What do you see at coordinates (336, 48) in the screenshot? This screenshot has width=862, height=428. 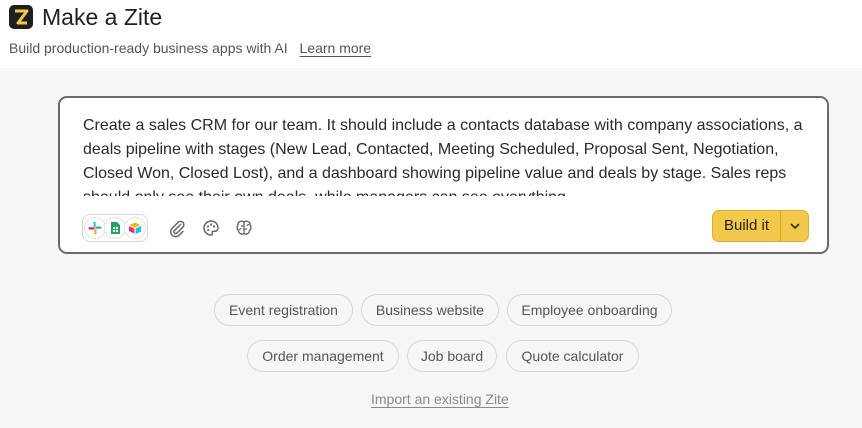 I see `learn-more-link: Learn more` at bounding box center [336, 48].